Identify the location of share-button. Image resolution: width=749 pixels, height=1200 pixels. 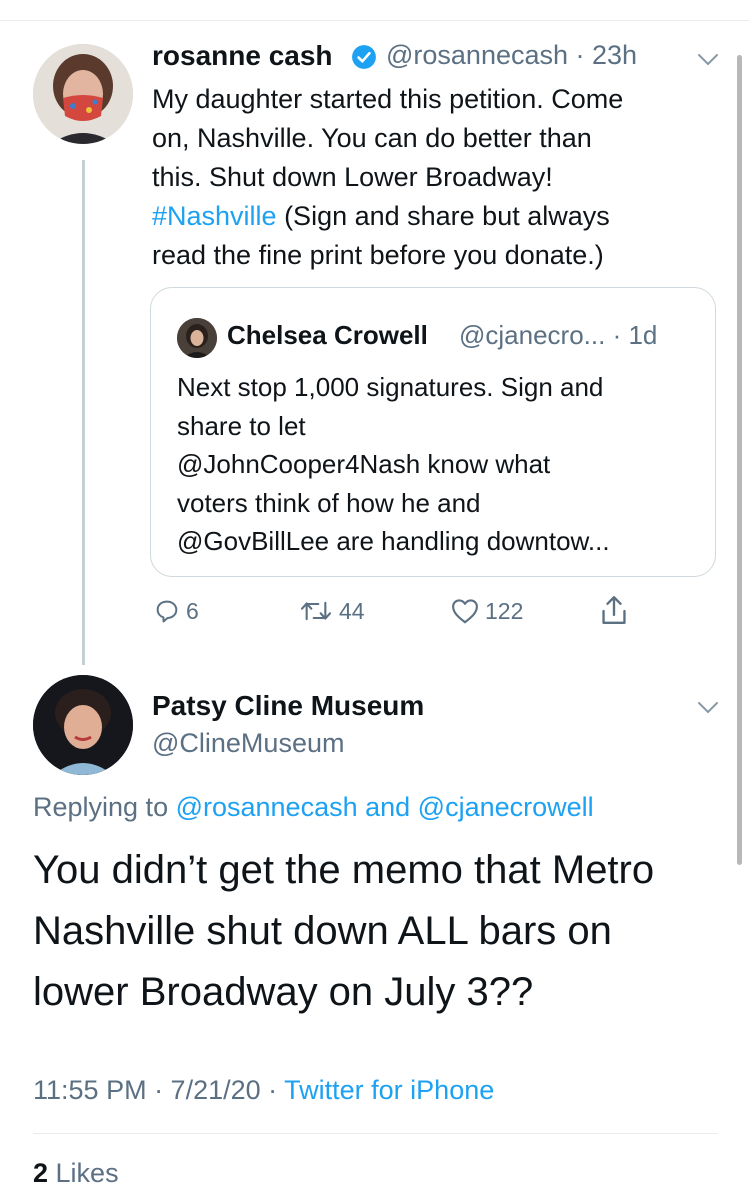
(614, 611).